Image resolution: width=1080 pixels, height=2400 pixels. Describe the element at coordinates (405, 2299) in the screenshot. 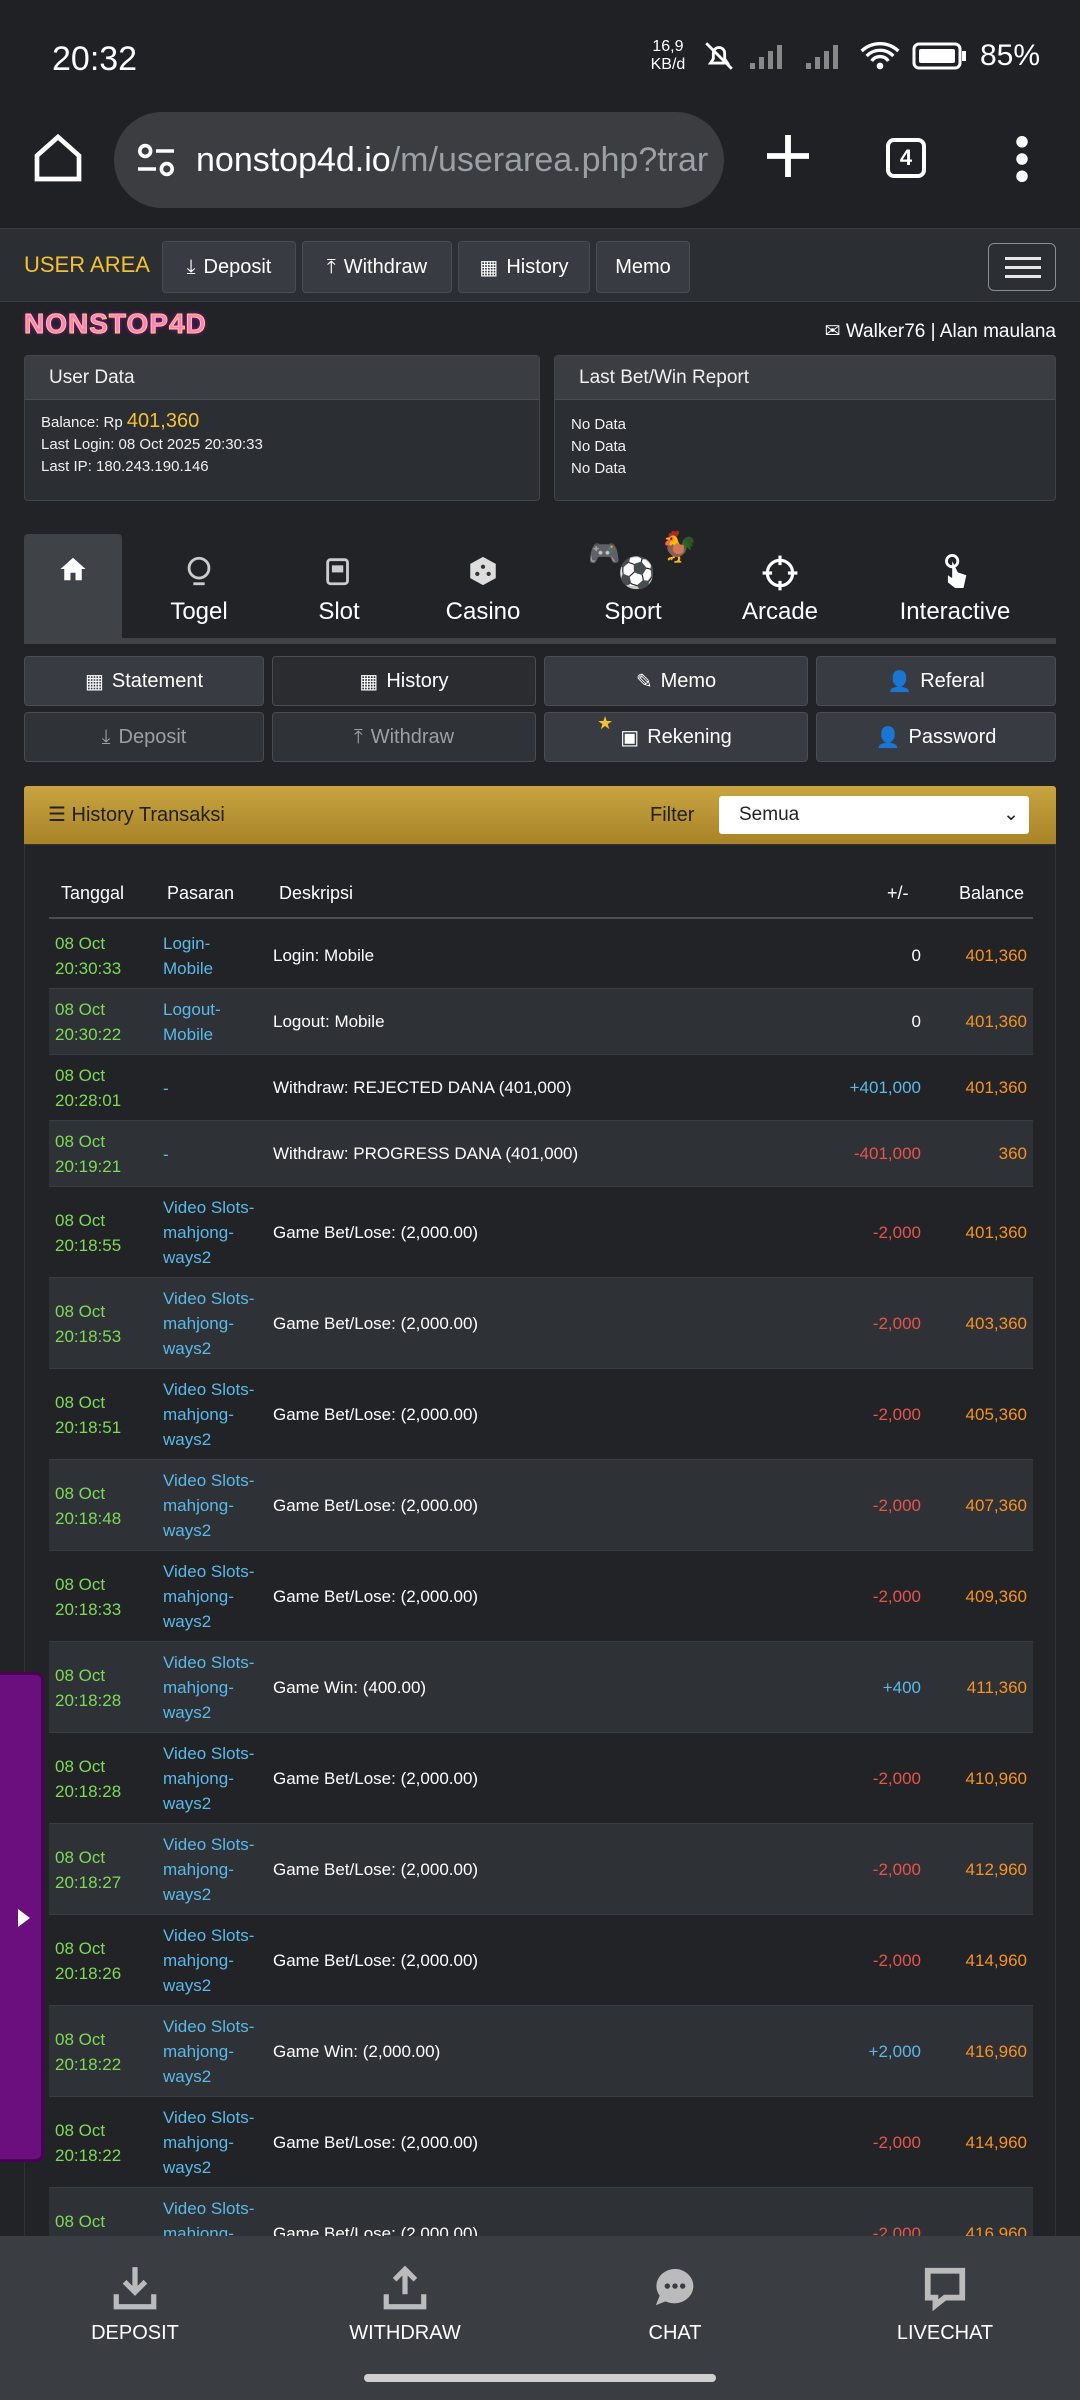

I see `bottom-withdraw-button: WITHDRAW` at that location.